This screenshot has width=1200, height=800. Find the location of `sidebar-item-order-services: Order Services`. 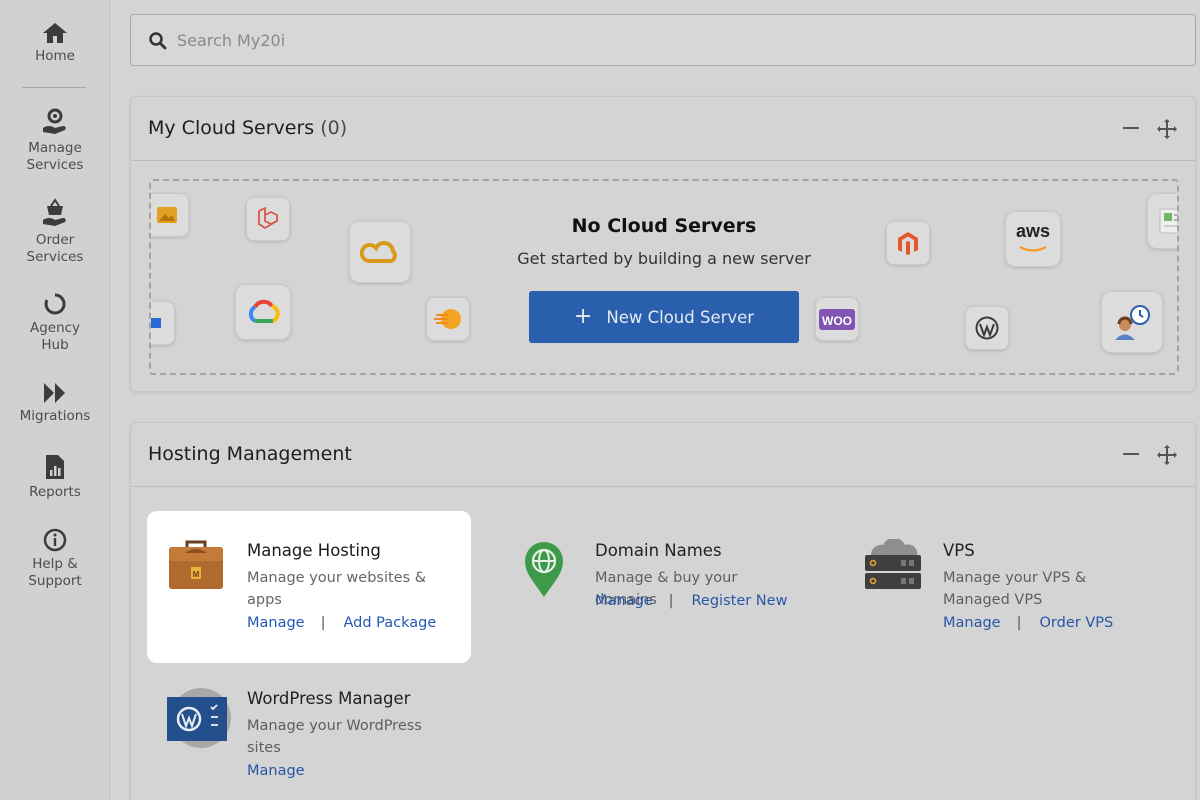

sidebar-item-order-services: Order Services is located at coordinates (55, 232).